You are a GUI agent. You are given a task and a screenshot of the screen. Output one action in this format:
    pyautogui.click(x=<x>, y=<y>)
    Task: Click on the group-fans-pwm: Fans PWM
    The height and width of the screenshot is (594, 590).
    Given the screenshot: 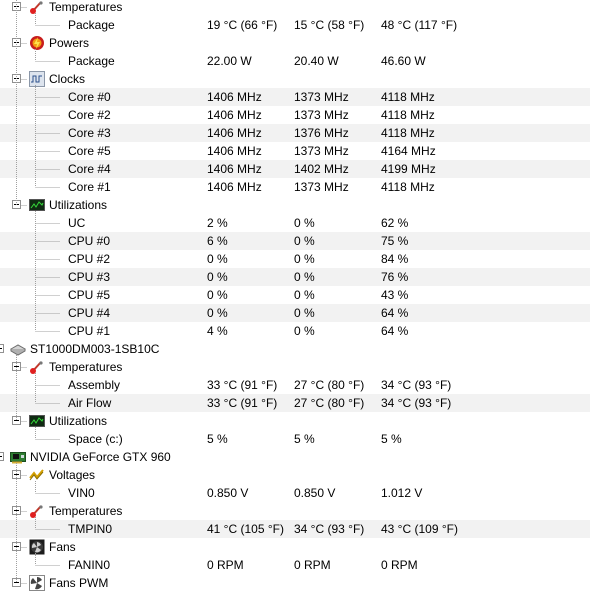 What is the action you would take?
    pyautogui.click(x=295, y=583)
    